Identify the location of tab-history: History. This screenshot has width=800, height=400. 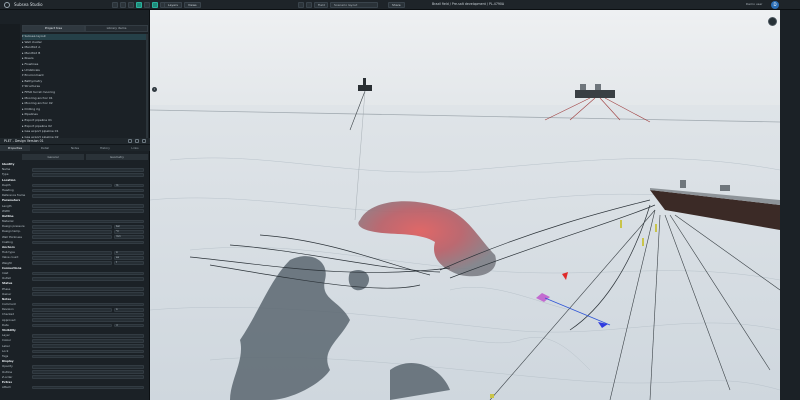
(105, 148).